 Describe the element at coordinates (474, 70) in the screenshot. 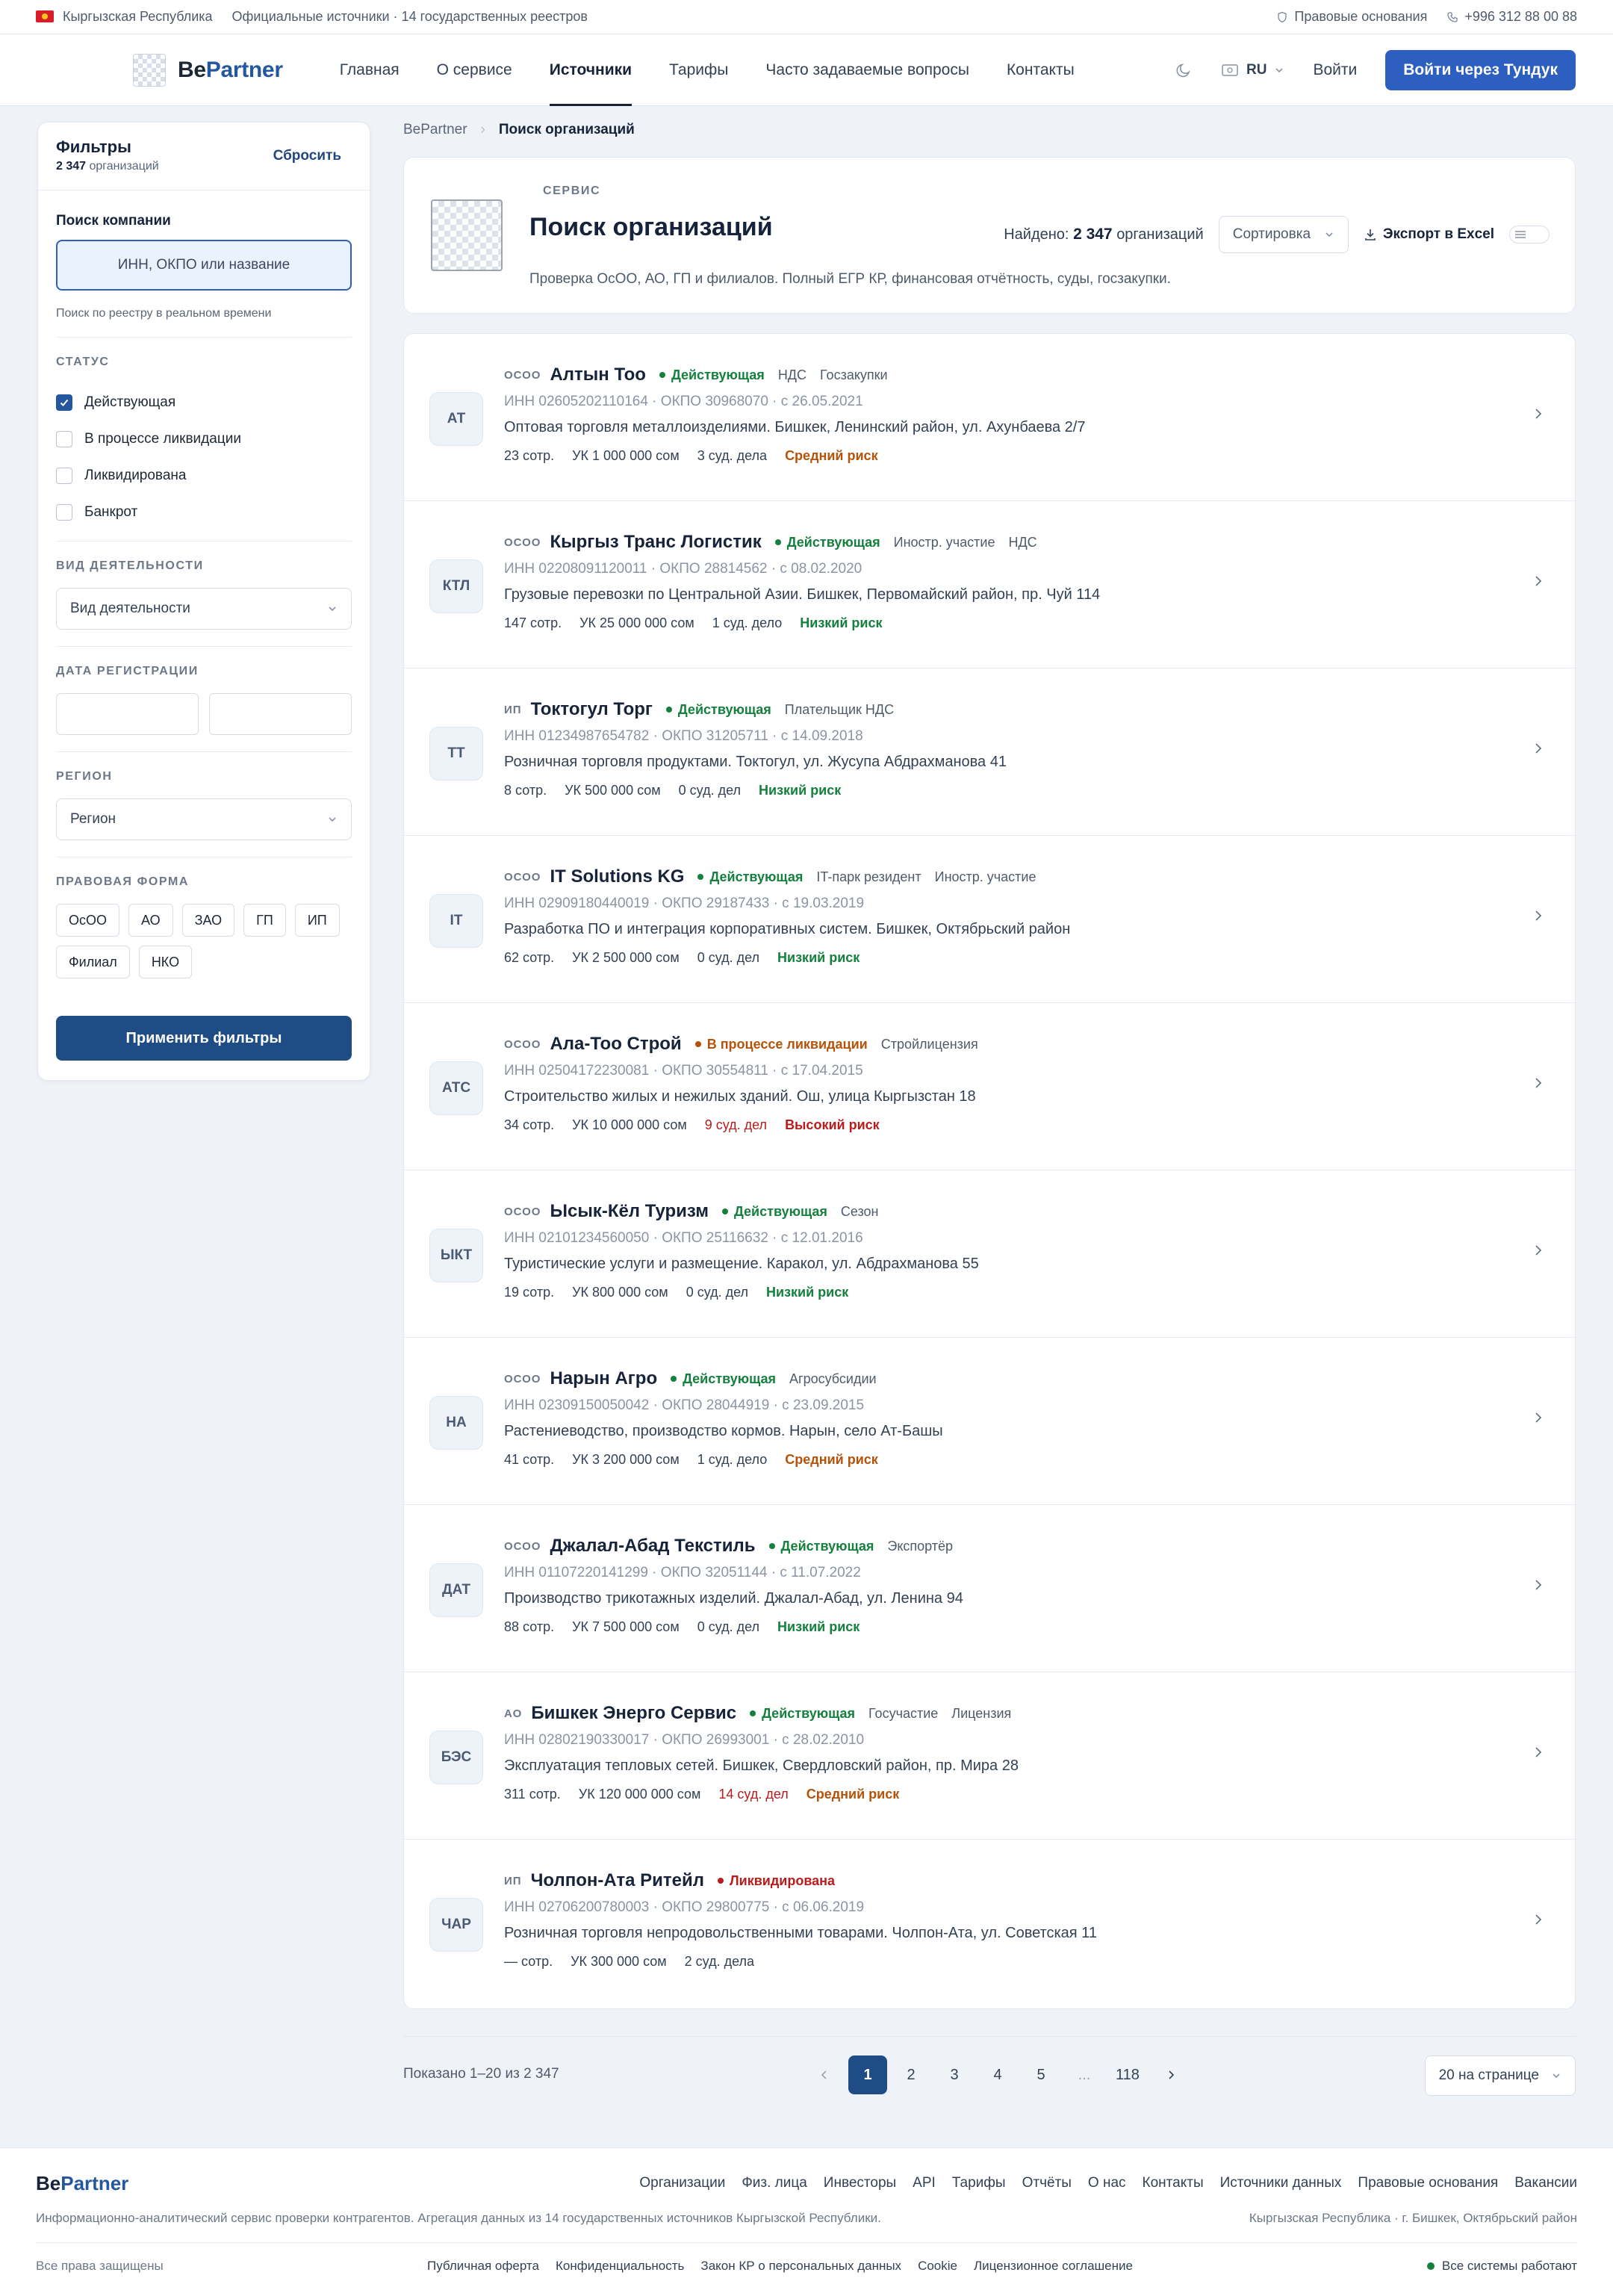

I see `nav-about: О сервисе` at that location.